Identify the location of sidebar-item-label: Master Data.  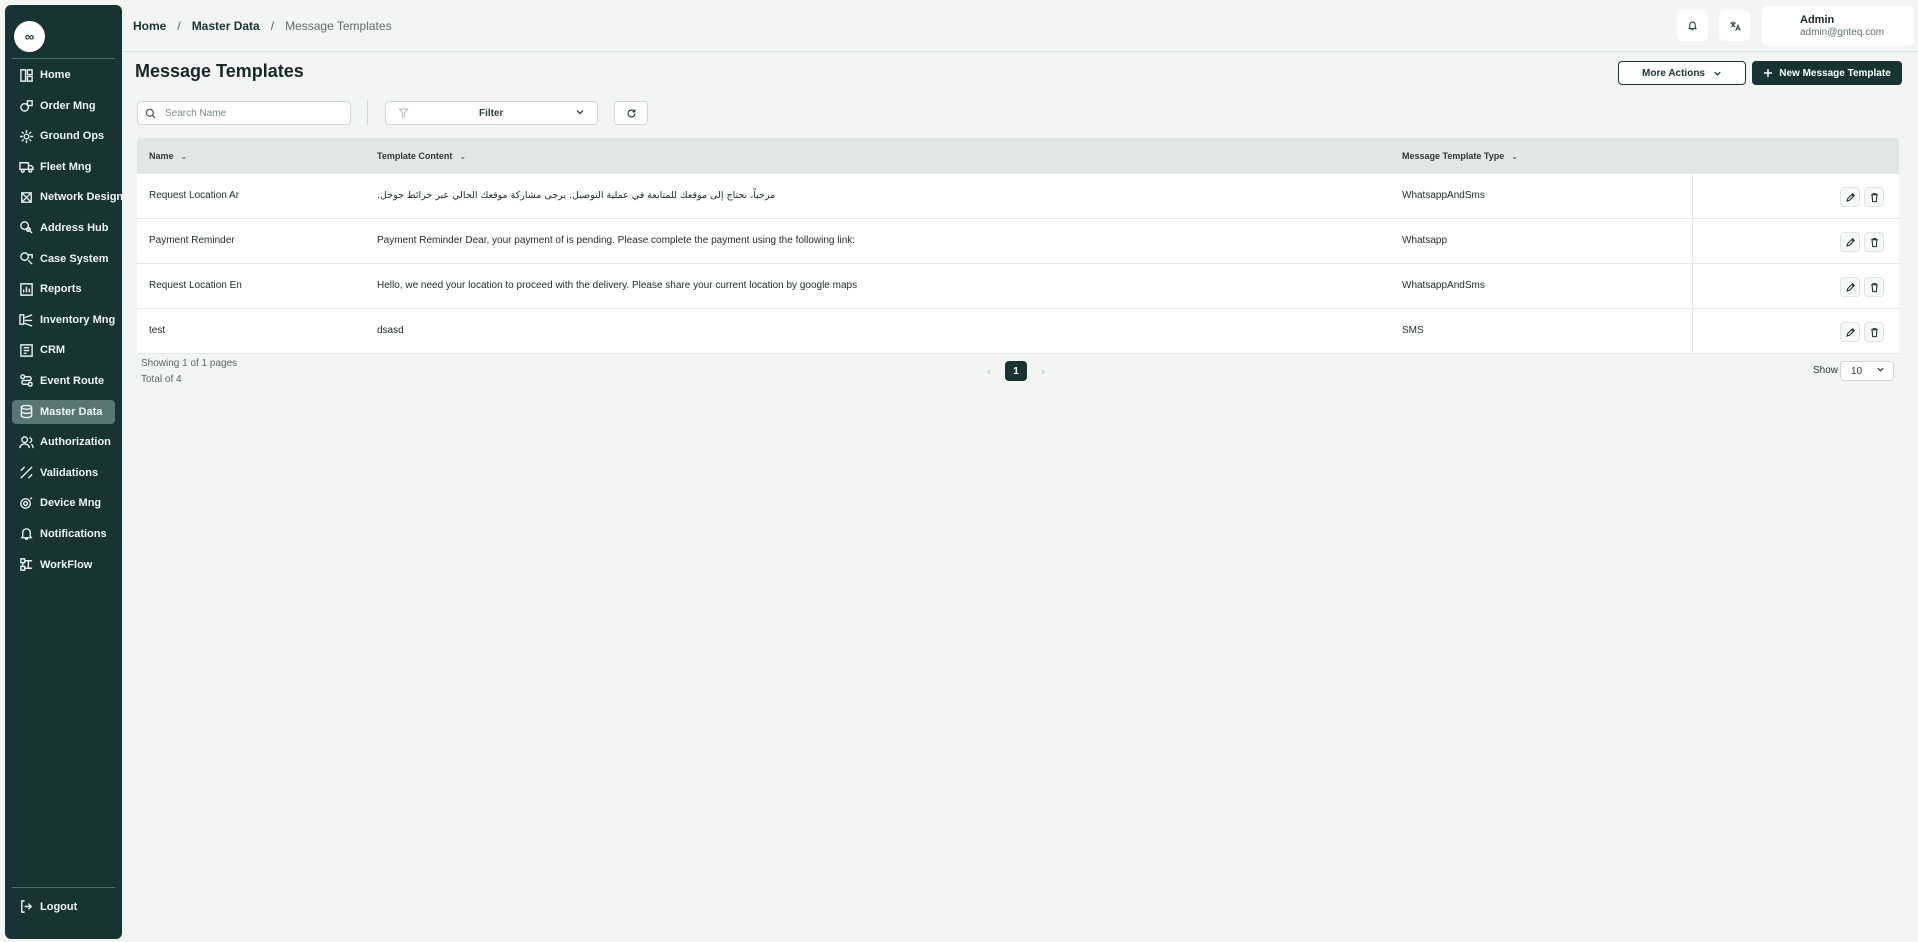
(71, 411).